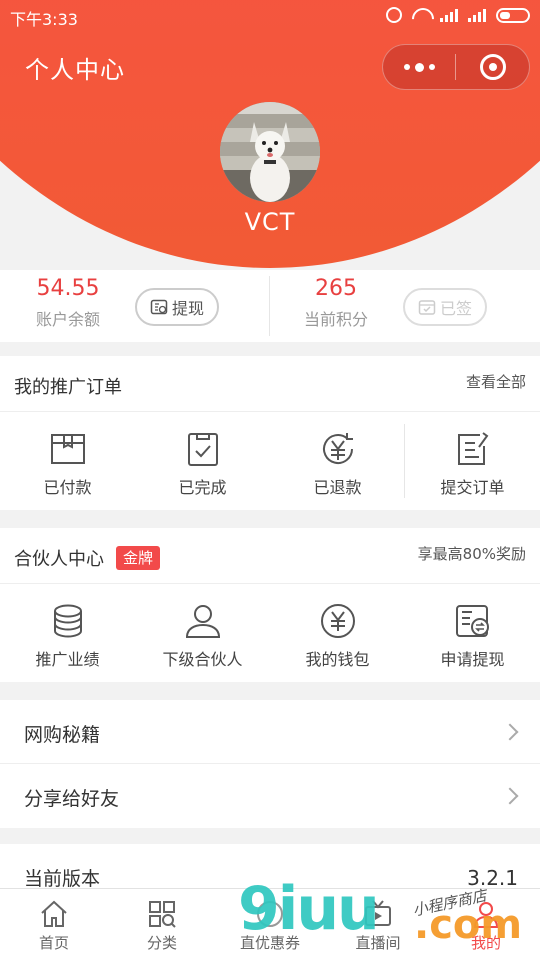  What do you see at coordinates (421, 15) in the screenshot?
I see `wifi-icon` at bounding box center [421, 15].